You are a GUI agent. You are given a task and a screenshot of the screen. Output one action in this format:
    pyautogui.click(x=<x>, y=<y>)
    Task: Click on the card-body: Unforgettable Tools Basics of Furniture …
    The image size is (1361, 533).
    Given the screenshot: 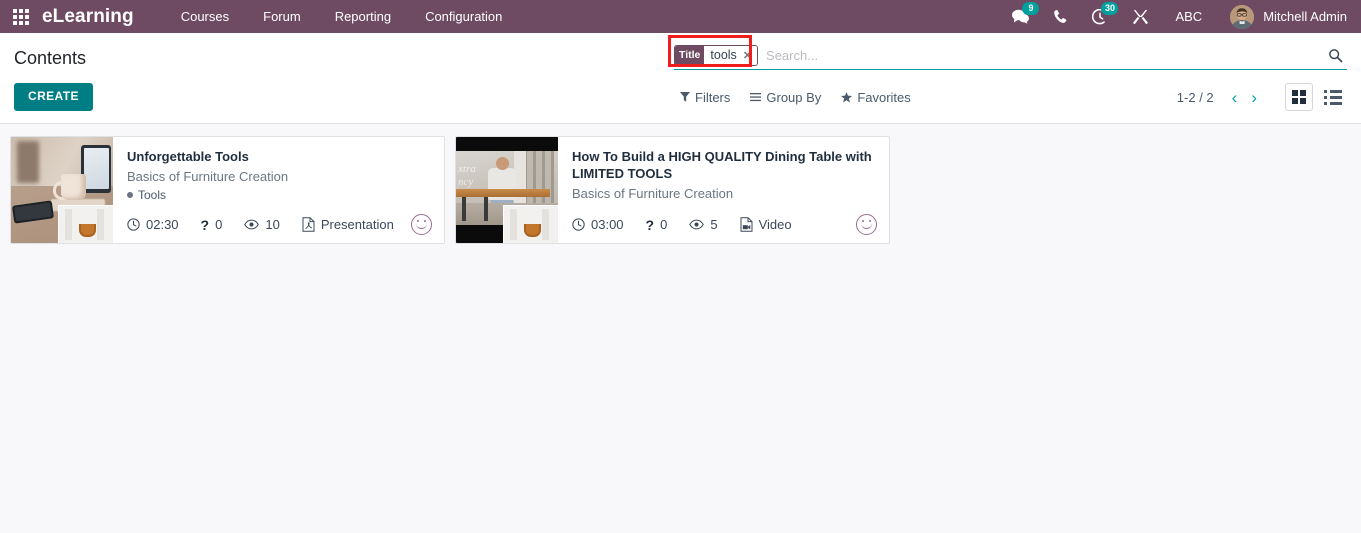 What is the action you would take?
    pyautogui.click(x=278, y=190)
    